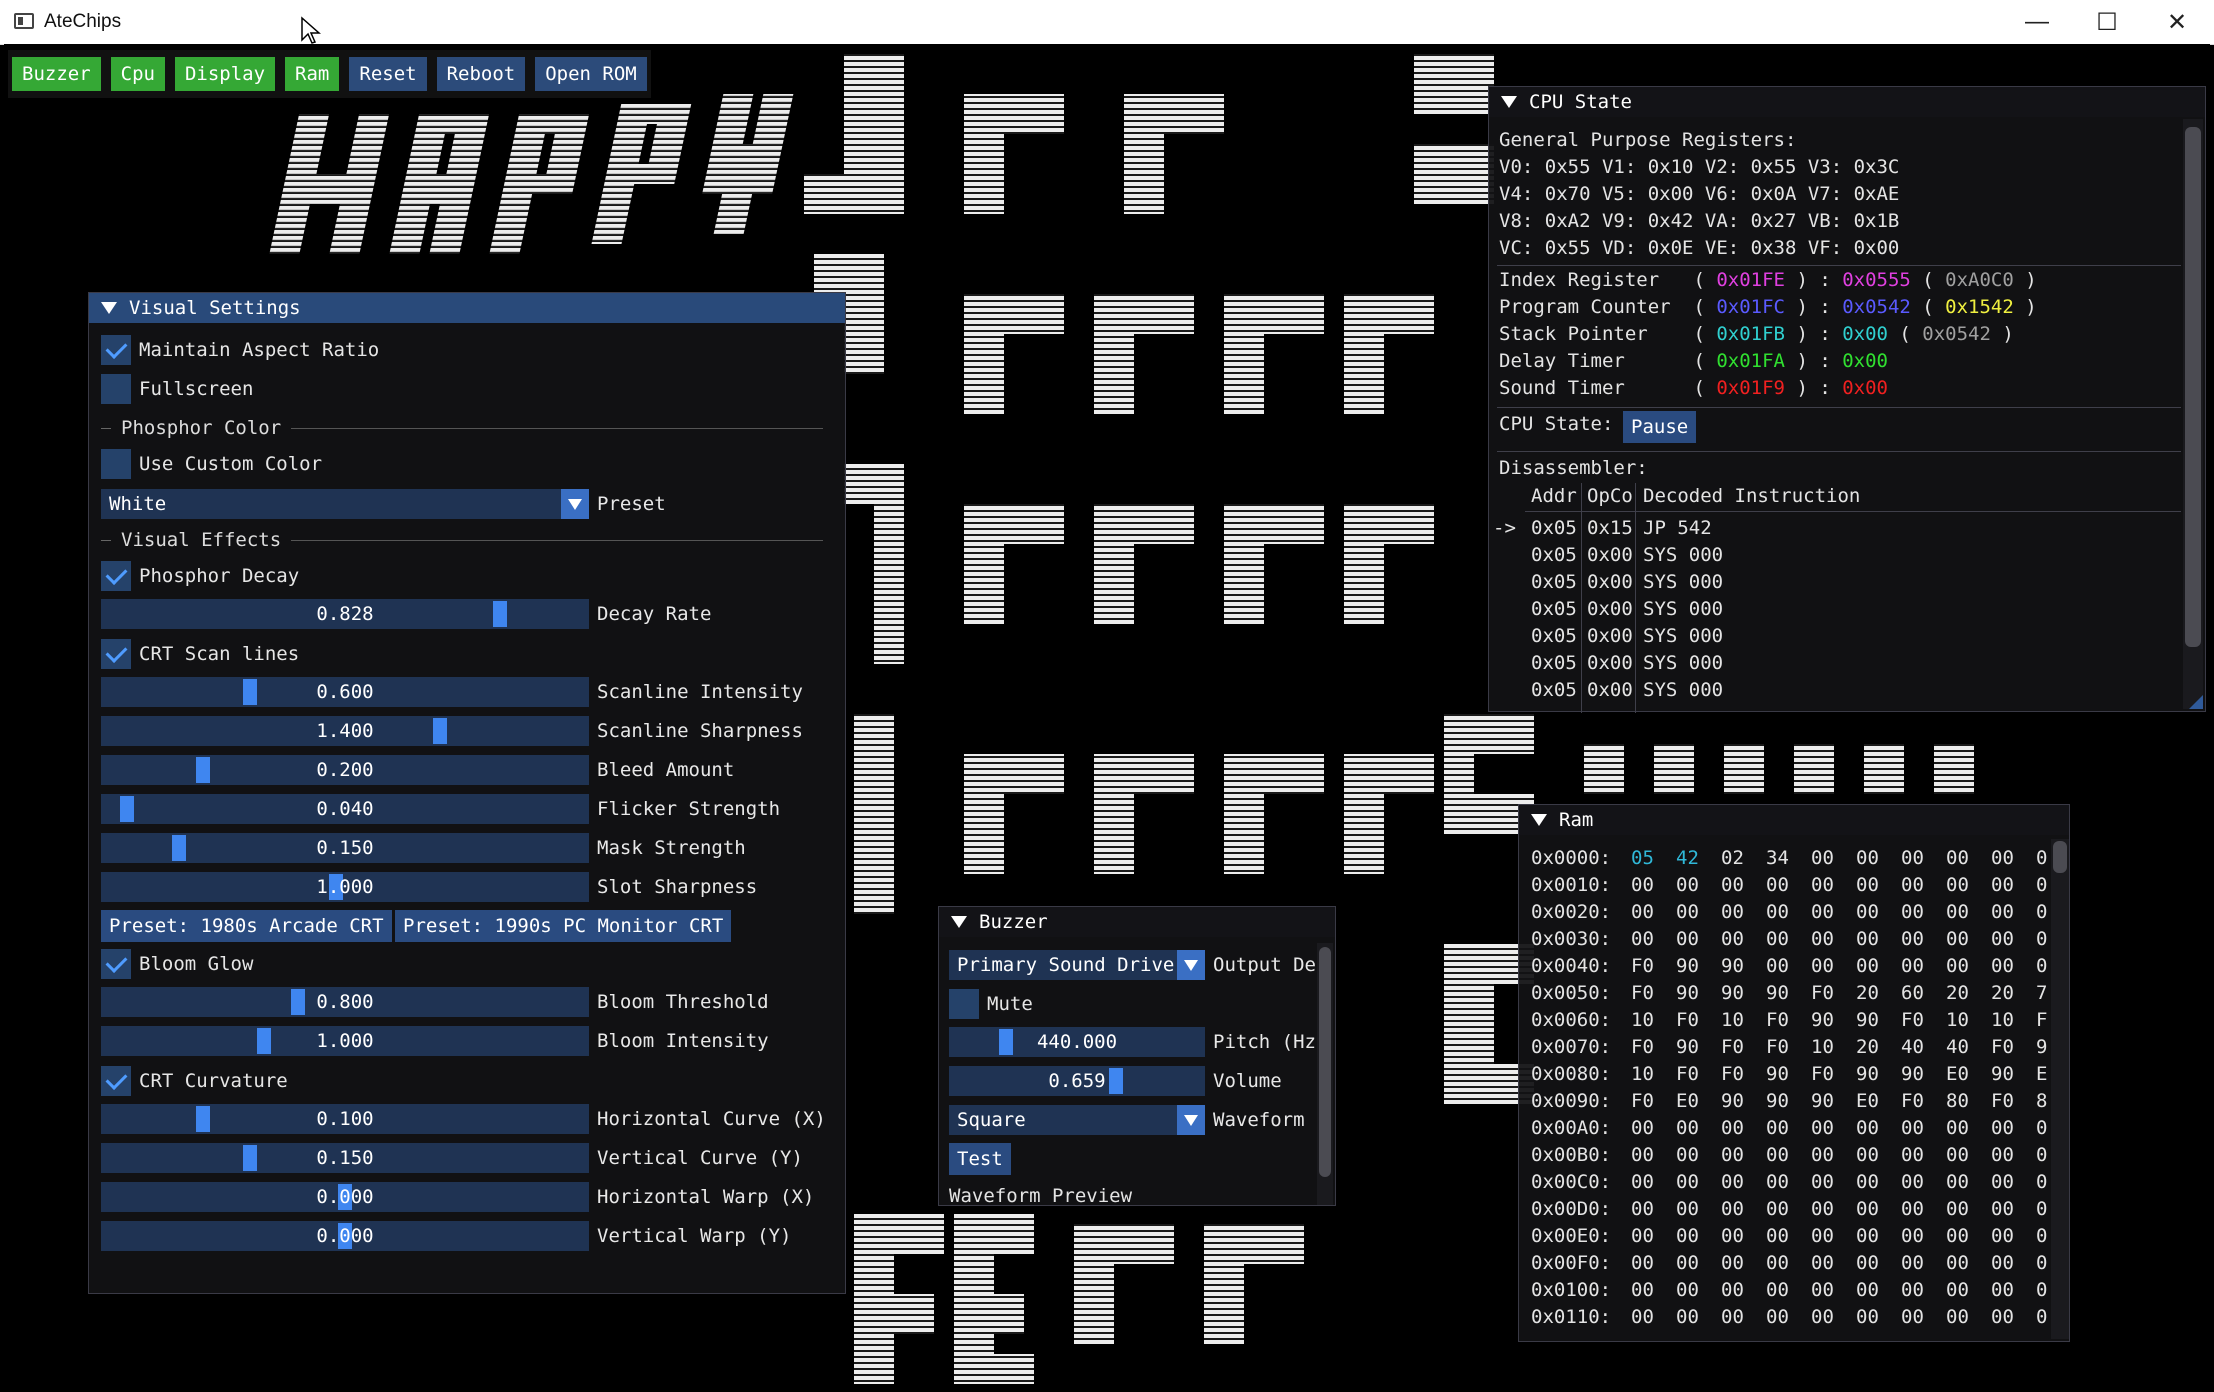 This screenshot has width=2214, height=1392. Describe the element at coordinates (1732, 858) in the screenshot. I see `ram-byte: 02` at that location.